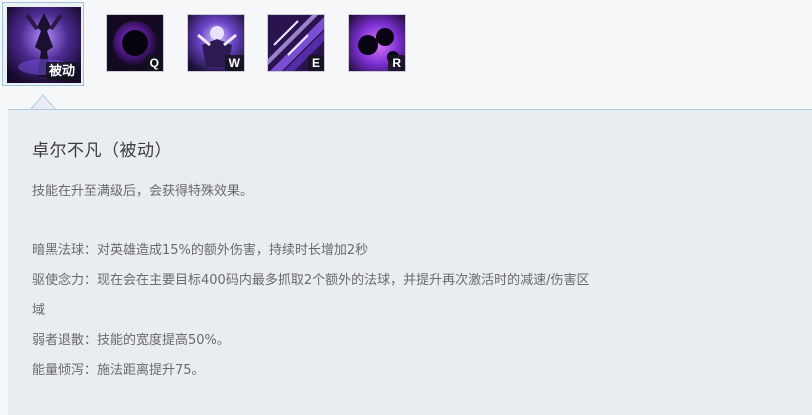  I want to click on effect-row: 能量倾泻：施法距离提升75。, so click(118, 370).